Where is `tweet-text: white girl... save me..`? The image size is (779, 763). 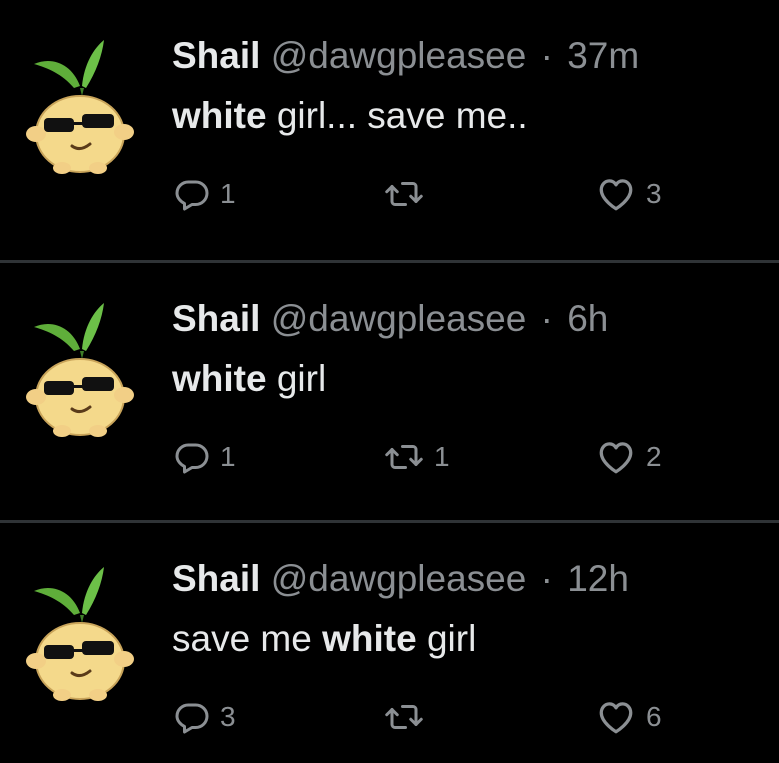 tweet-text: white girl... save me.. is located at coordinates (470, 116).